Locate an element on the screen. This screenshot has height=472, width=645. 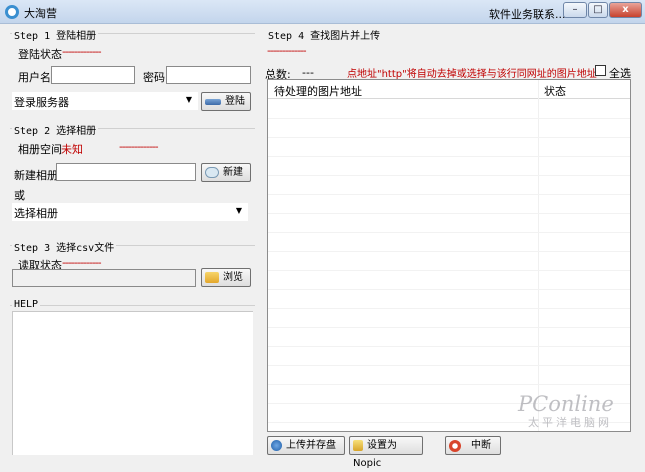
hint-text: 点地址"http"将自动去掉或选择与该行同网址的图片地址 is located at coordinates (472, 74).